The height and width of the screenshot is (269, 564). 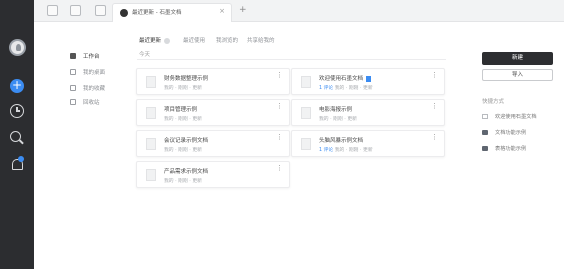 I want to click on document-title: 项目管理示例, so click(x=181, y=110).